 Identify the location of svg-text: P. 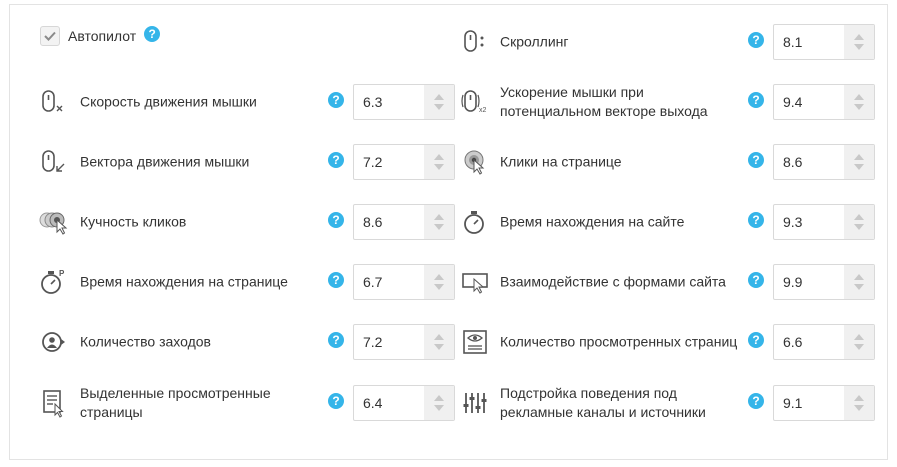
(62, 273).